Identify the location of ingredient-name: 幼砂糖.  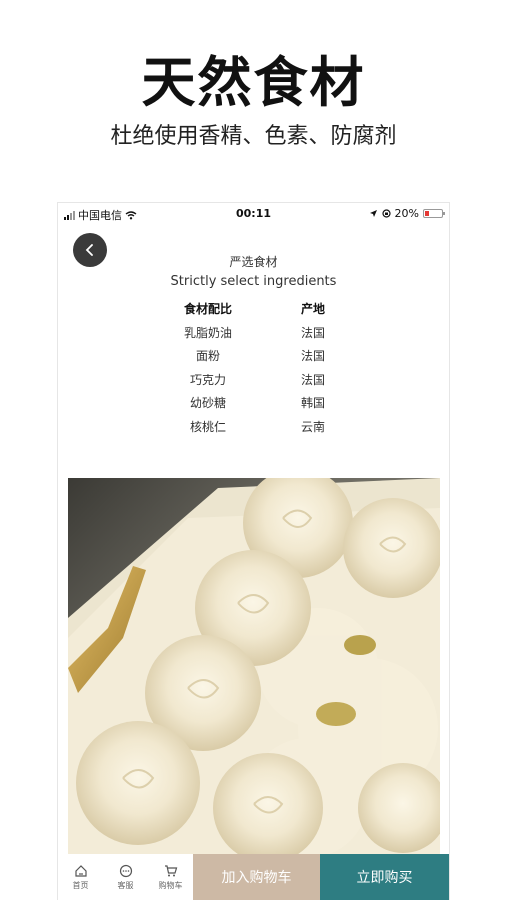
(207, 403).